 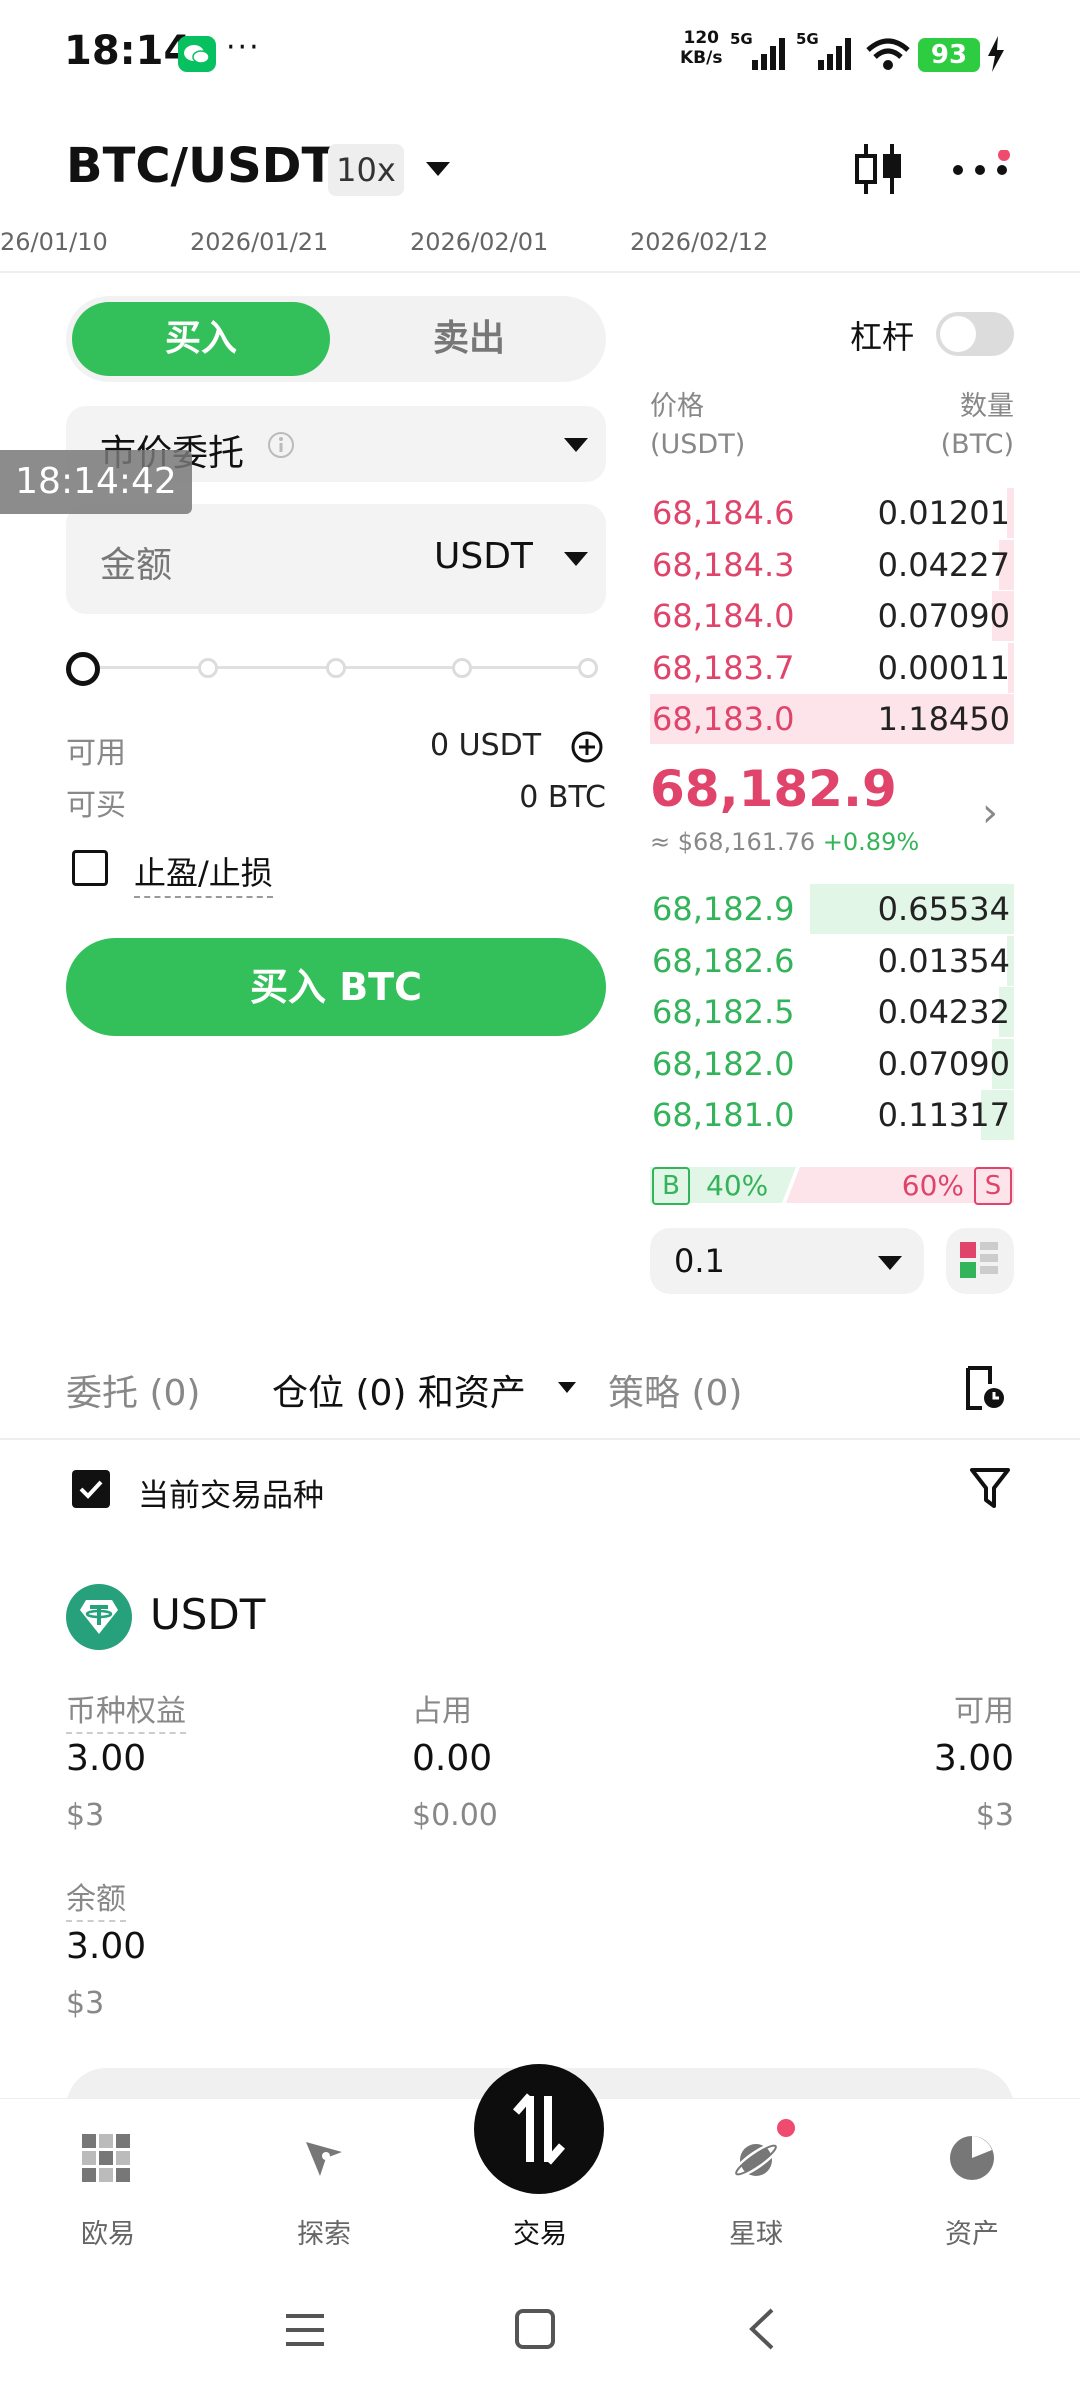 I want to click on nav-label-home: 欧易, so click(x=108, y=2231).